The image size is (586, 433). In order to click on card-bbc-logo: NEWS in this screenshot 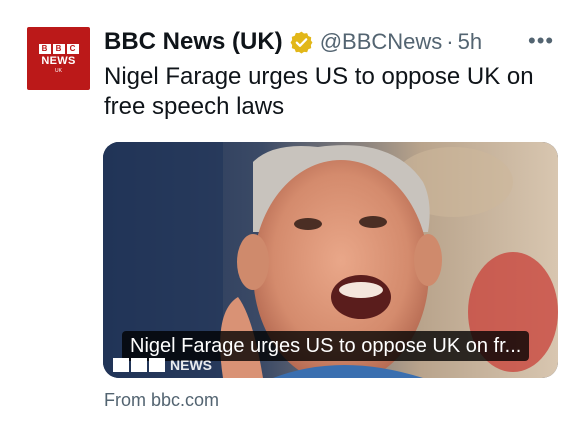, I will do `click(162, 365)`.